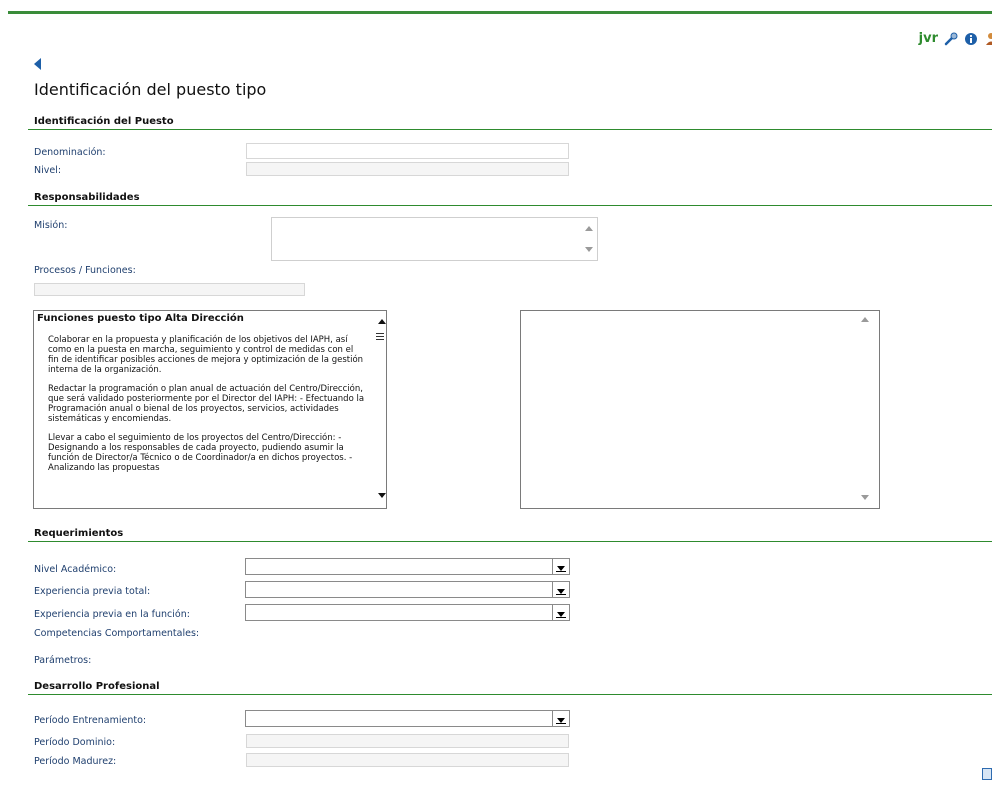 The image size is (992, 794). Describe the element at coordinates (928, 38) in the screenshot. I see `username: jvr` at that location.